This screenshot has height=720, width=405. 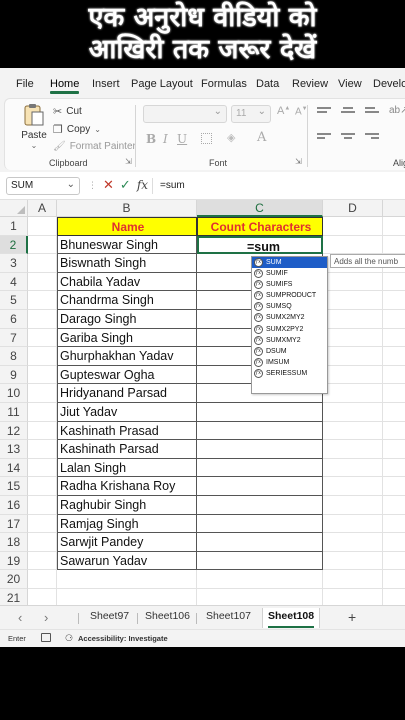 I want to click on cell-e17, so click(x=394, y=524).